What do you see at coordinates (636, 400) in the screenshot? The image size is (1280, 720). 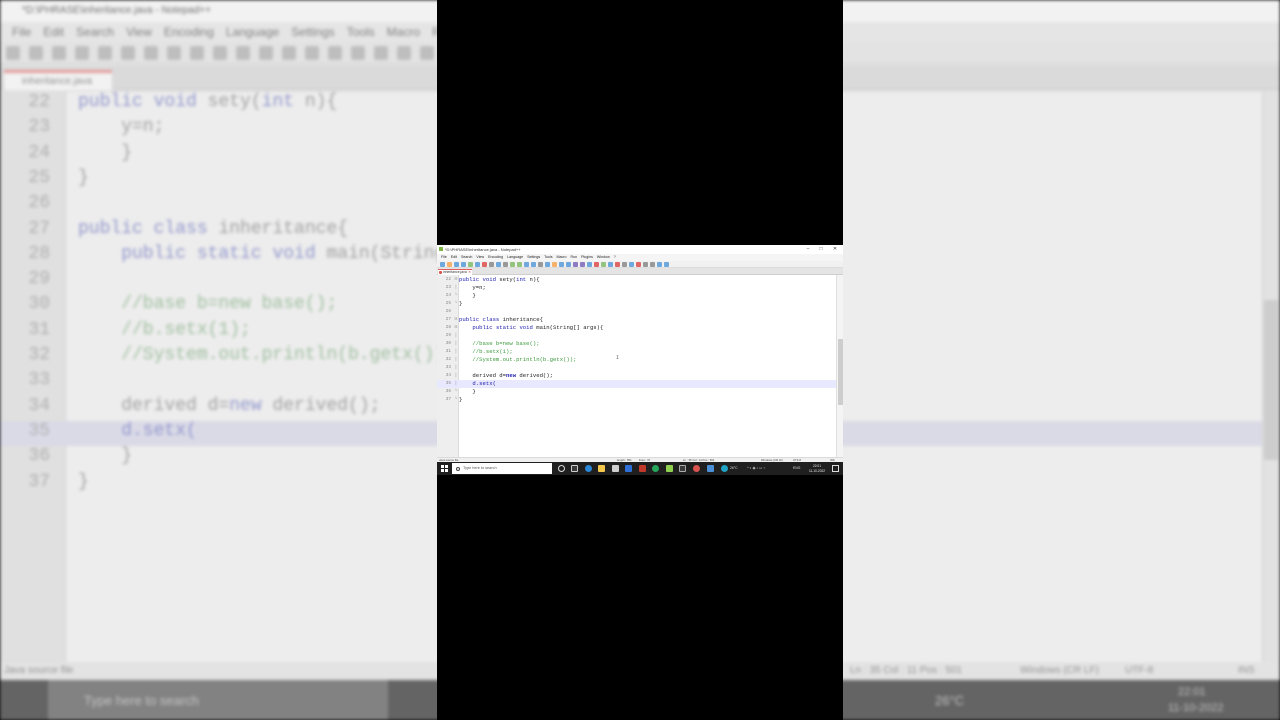 I see `code-line: 37 └}` at bounding box center [636, 400].